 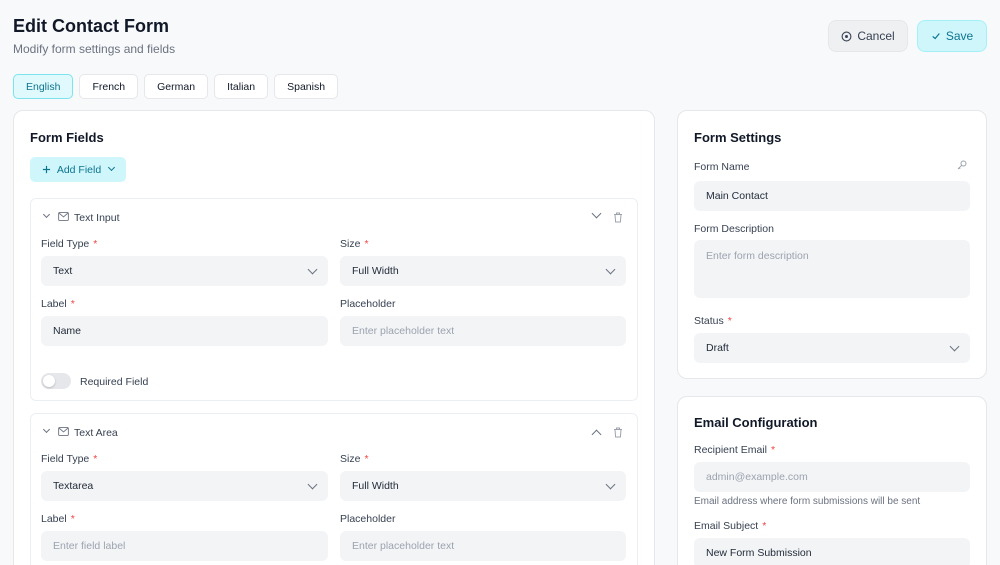 I want to click on tab-french: French, so click(x=109, y=86).